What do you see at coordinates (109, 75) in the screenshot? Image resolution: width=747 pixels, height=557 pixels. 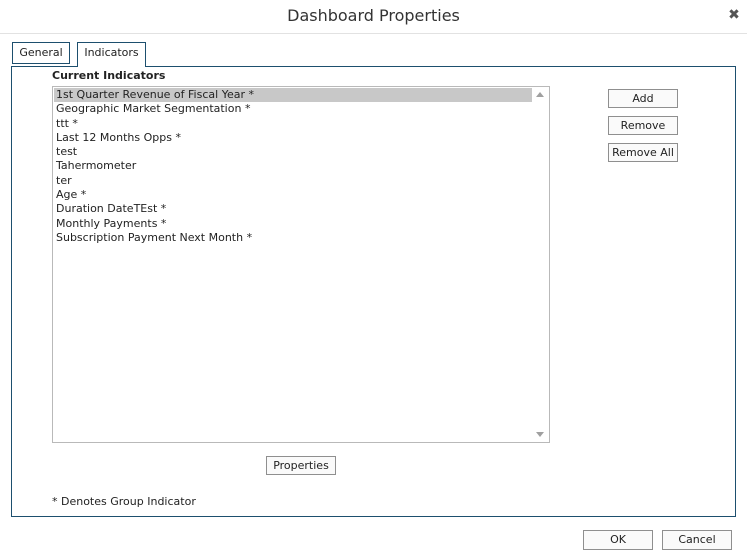 I see `current-indicators-label: Current Indicators` at bounding box center [109, 75].